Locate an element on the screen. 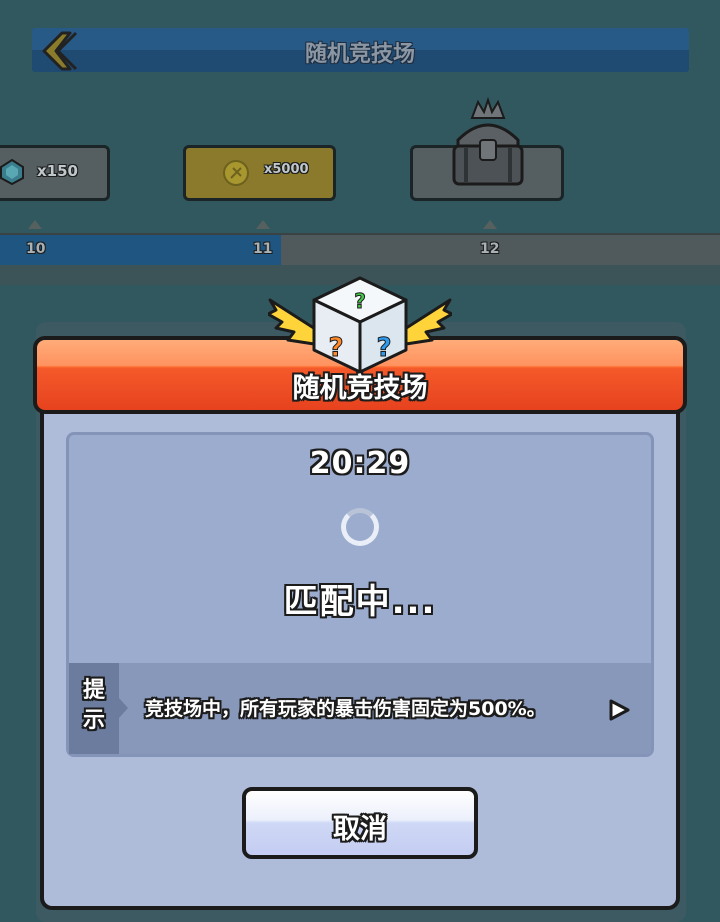 The image size is (720, 922). mystery-cube-emblem-icon: ? ? ? is located at coordinates (360, 325).